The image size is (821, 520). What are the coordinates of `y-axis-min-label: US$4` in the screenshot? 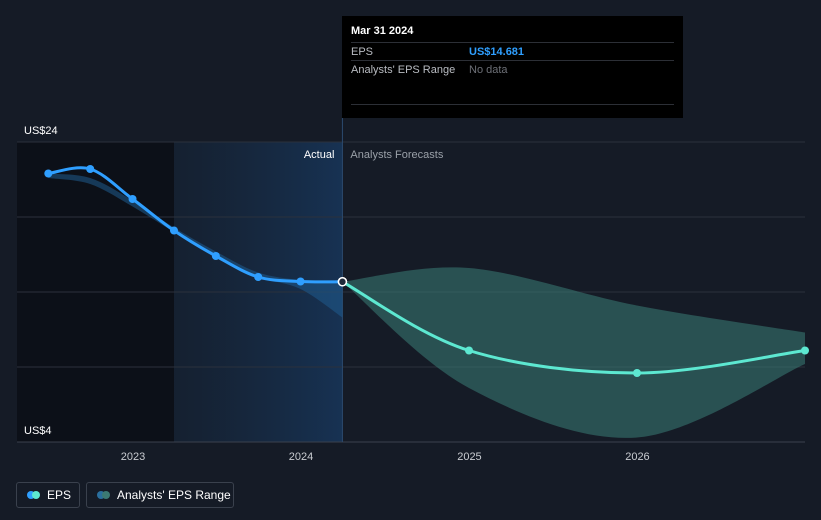 It's located at (38, 431).